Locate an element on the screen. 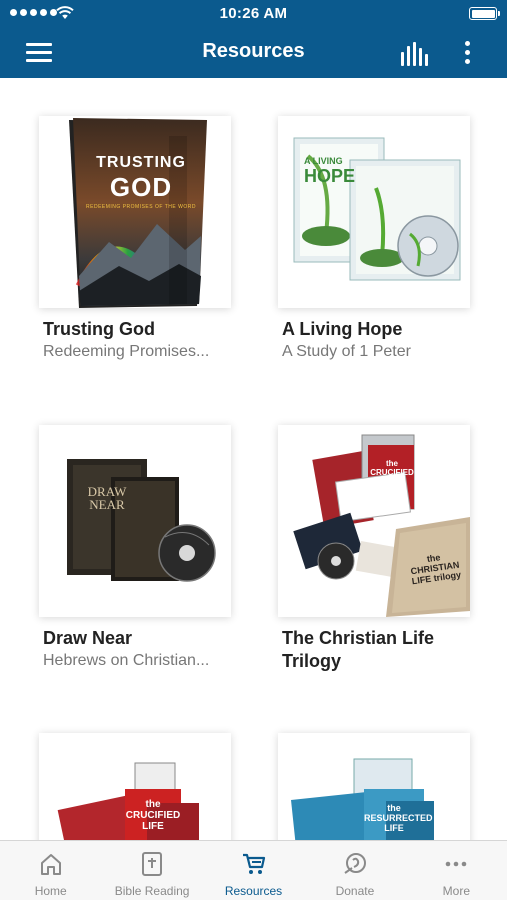  tab-resources: Resources is located at coordinates (253, 870).